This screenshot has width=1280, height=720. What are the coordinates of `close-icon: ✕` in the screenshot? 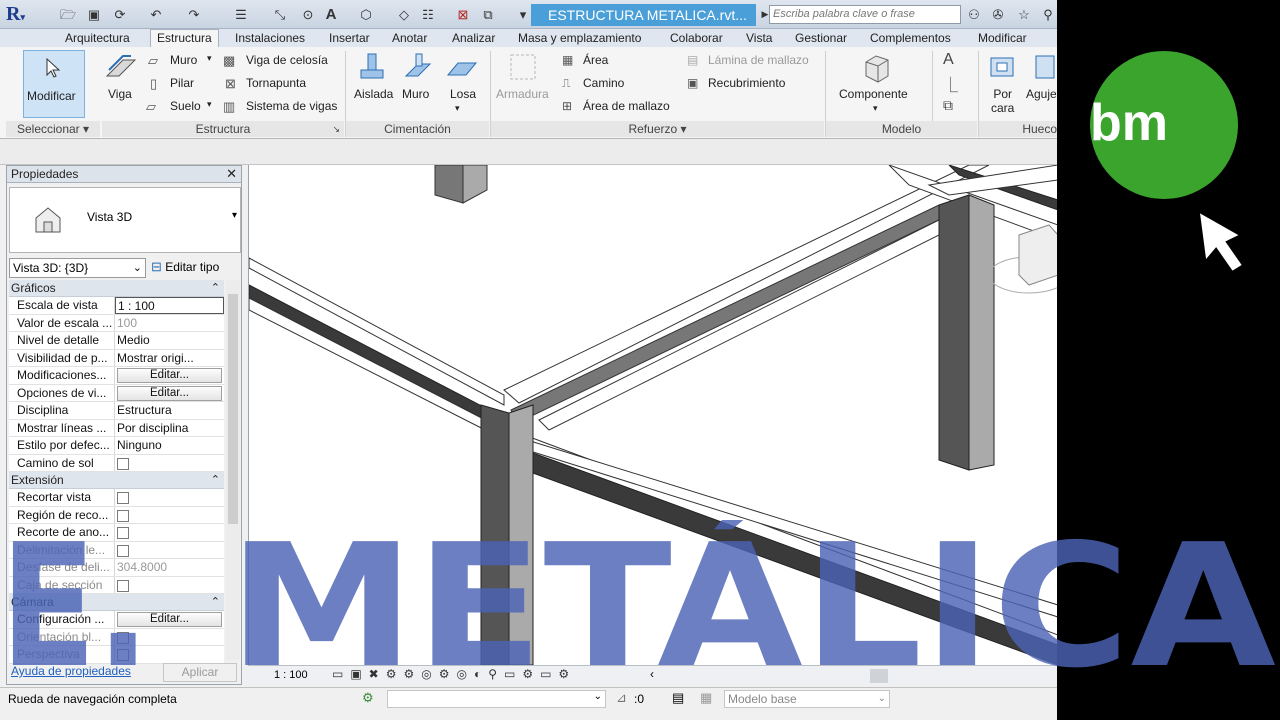 It's located at (231, 174).